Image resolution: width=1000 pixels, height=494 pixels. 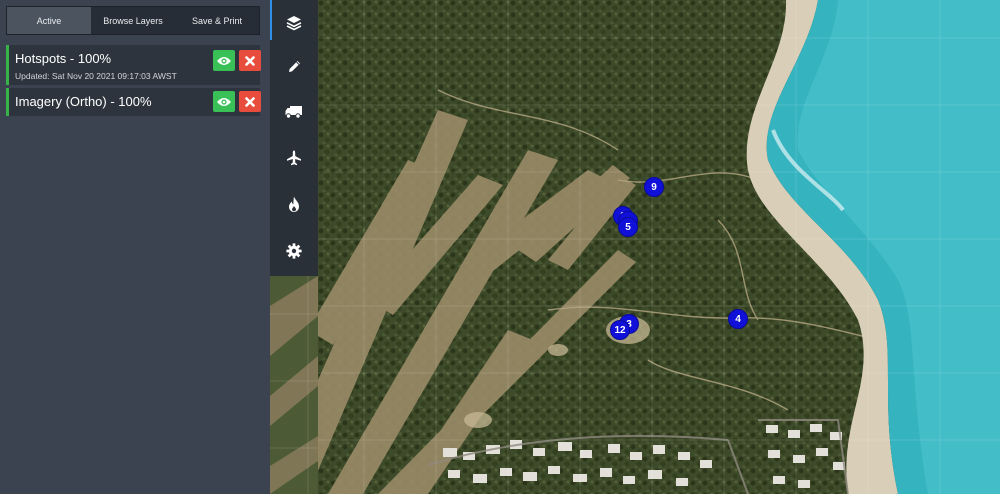 I want to click on truck-icon, so click(x=293, y=112).